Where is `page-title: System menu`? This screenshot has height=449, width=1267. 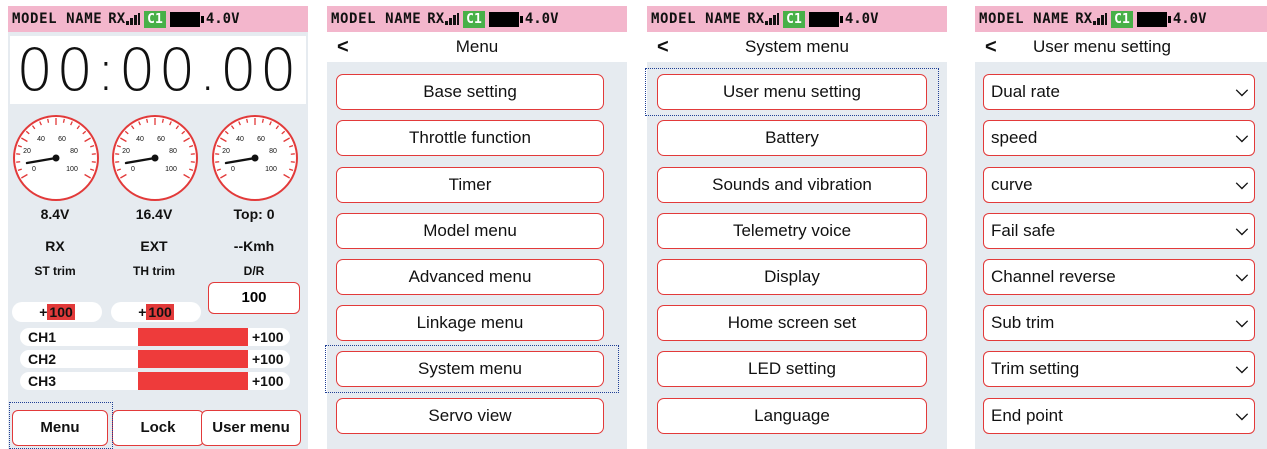 page-title: System menu is located at coordinates (797, 46).